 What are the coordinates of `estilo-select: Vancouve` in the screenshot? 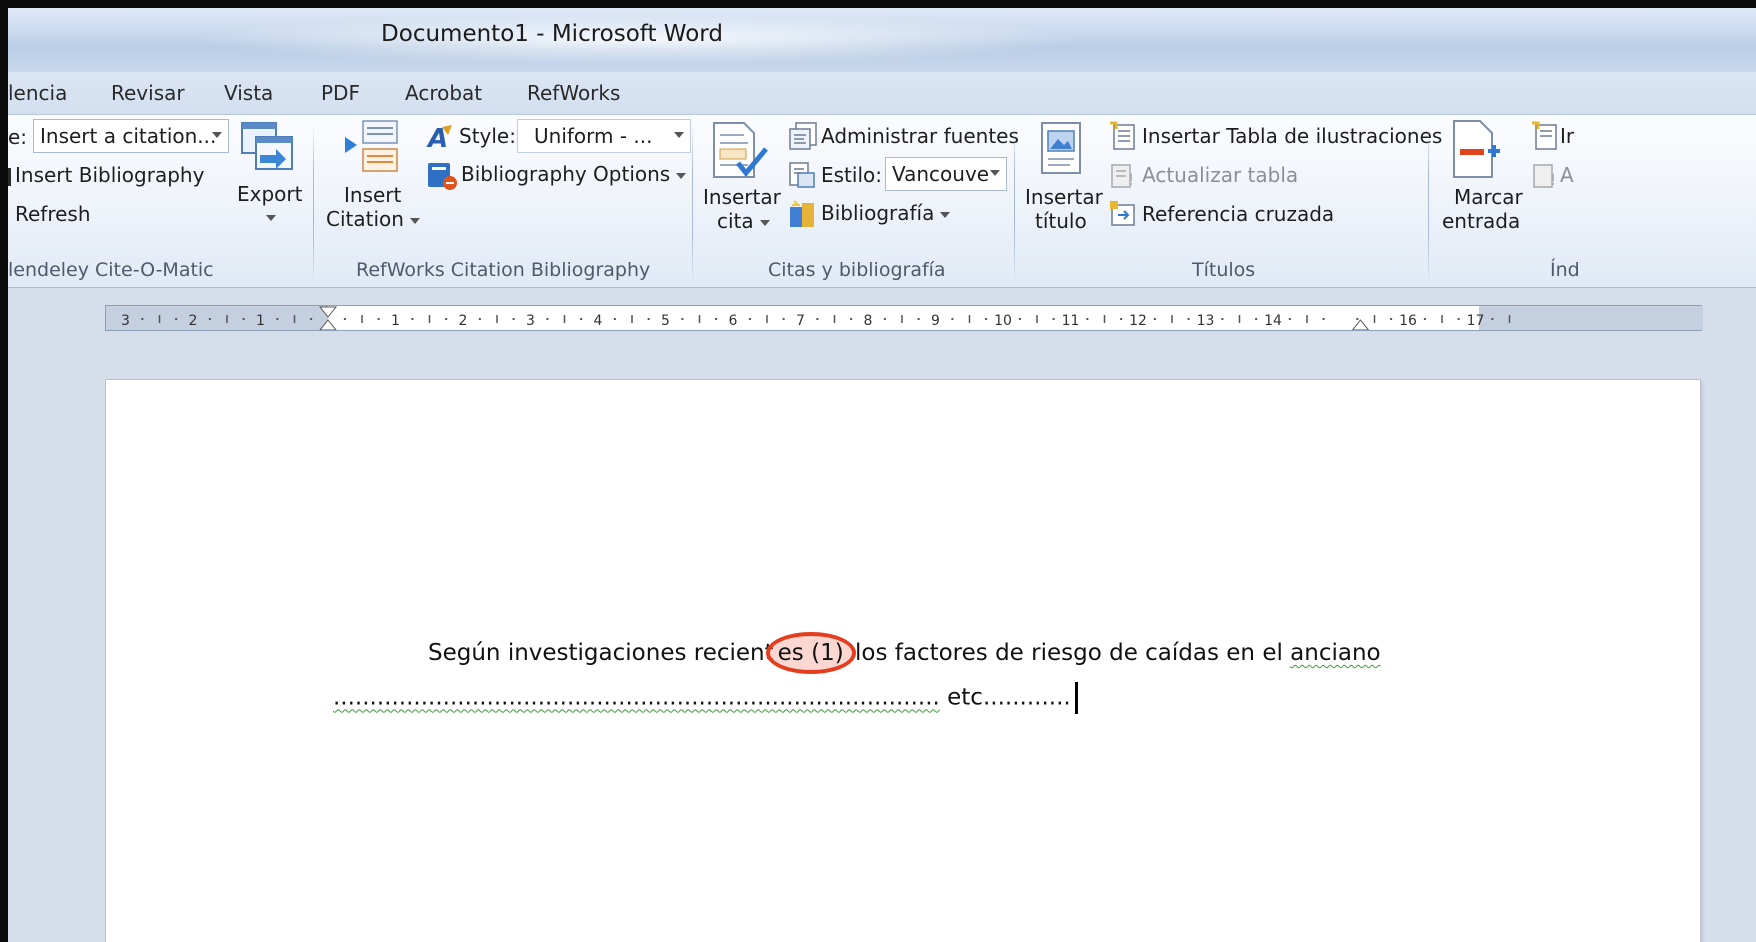 It's located at (946, 174).